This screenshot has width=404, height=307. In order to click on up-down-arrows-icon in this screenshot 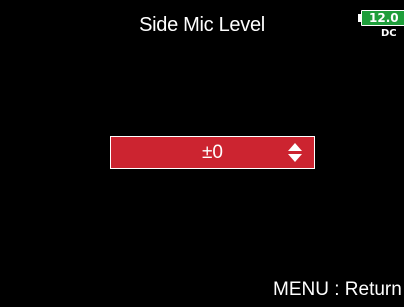, I will do `click(295, 152)`.